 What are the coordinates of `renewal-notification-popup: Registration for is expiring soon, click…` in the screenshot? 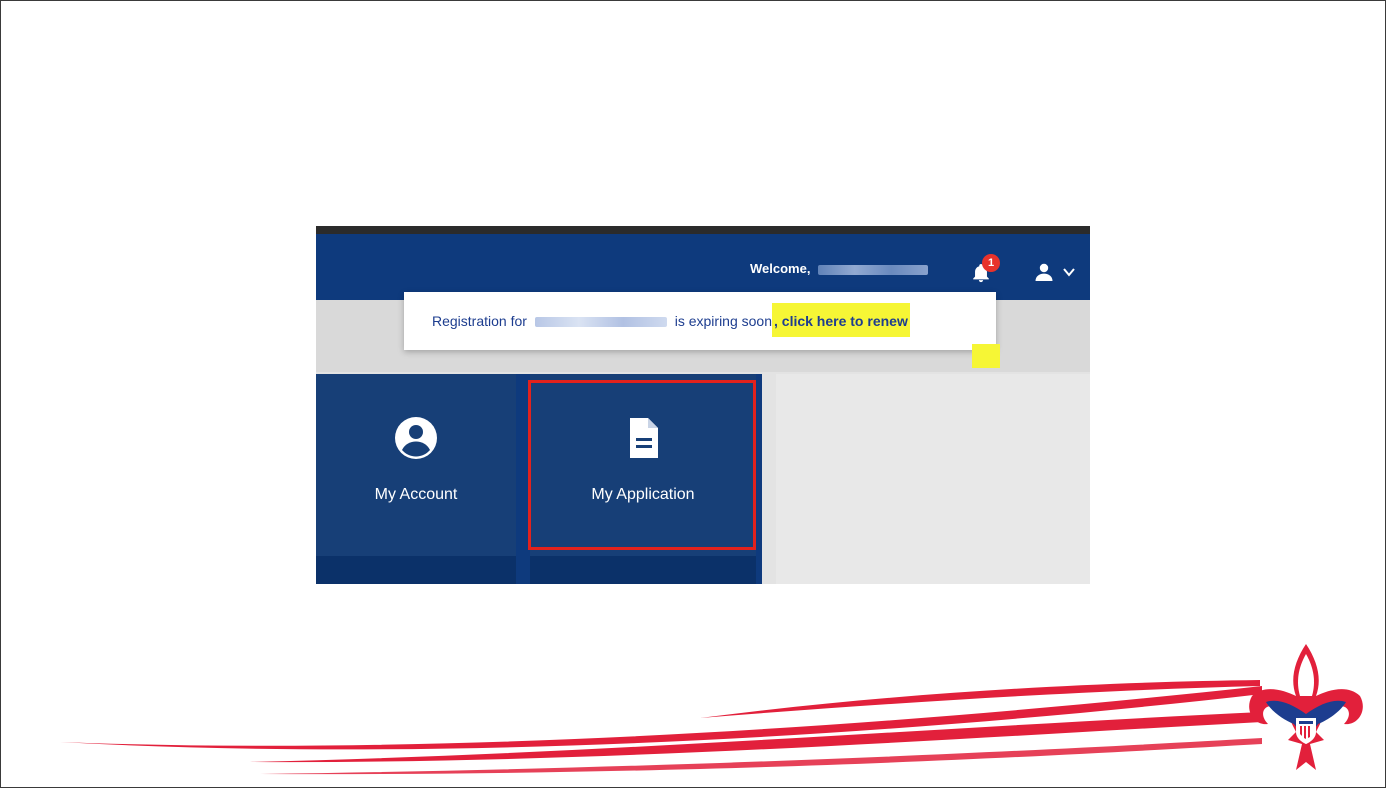 It's located at (700, 321).